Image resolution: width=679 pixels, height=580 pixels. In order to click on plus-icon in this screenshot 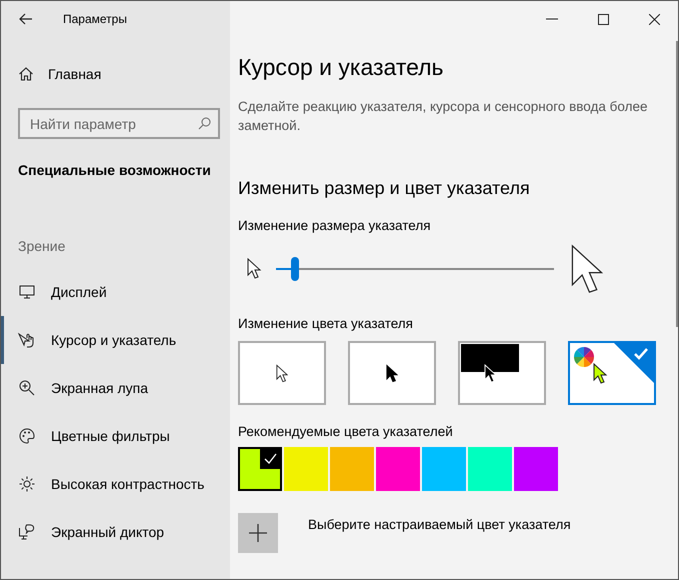, I will do `click(258, 533)`.